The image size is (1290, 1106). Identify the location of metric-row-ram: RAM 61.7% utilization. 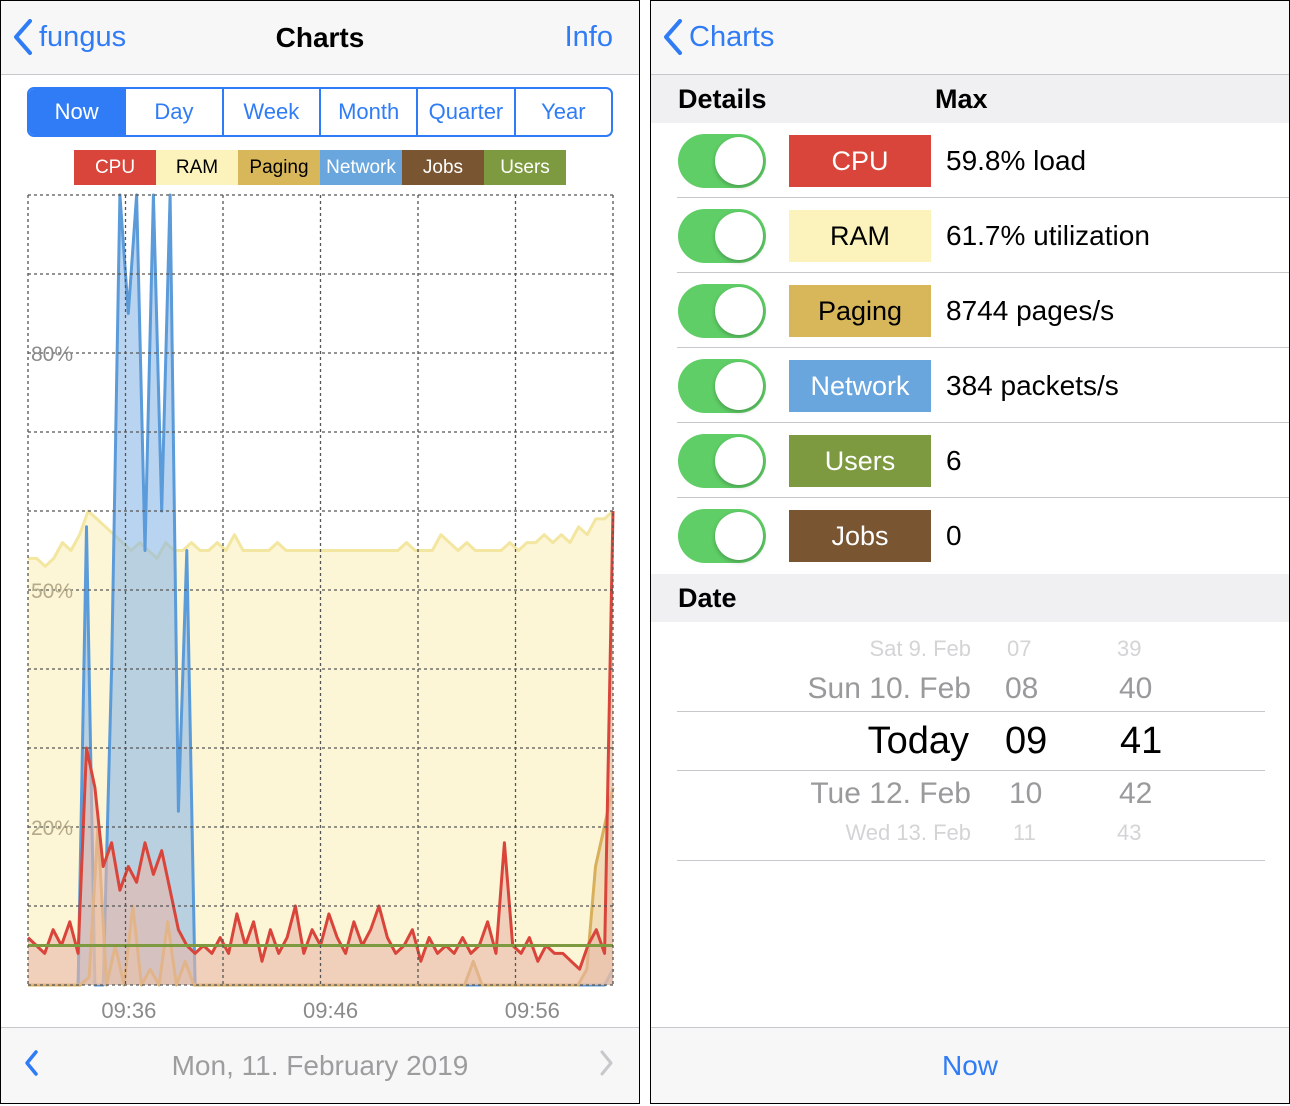
(970, 235).